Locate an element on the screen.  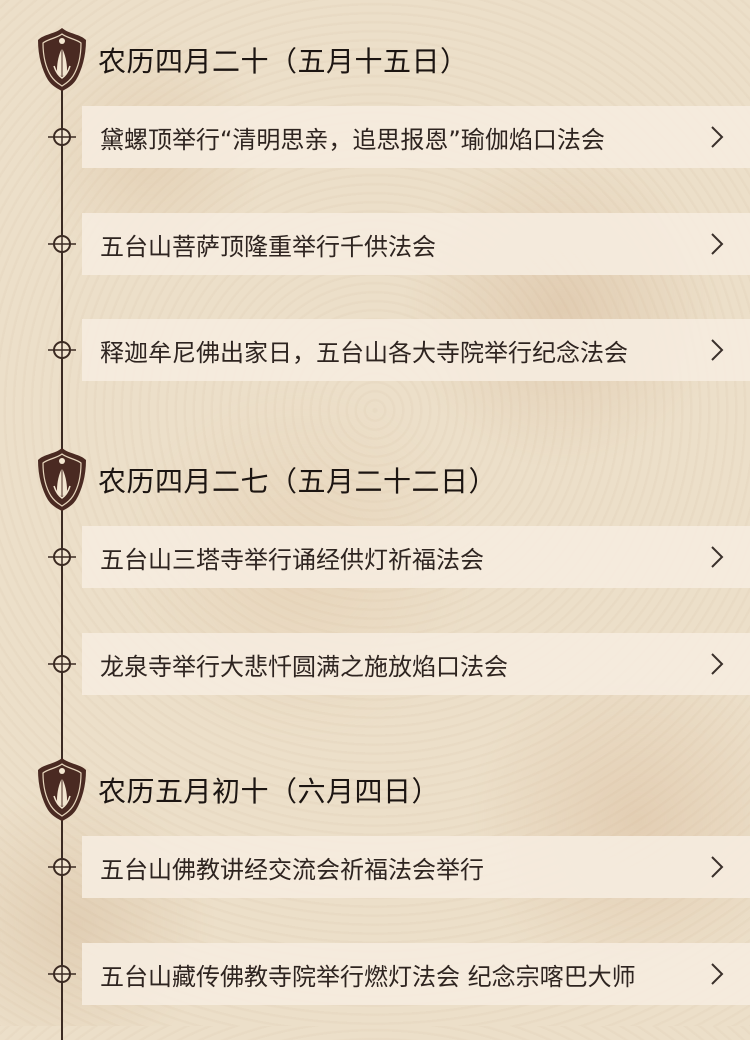
section-title: 农历四月二七（五月二十二日） is located at coordinates (298, 481).